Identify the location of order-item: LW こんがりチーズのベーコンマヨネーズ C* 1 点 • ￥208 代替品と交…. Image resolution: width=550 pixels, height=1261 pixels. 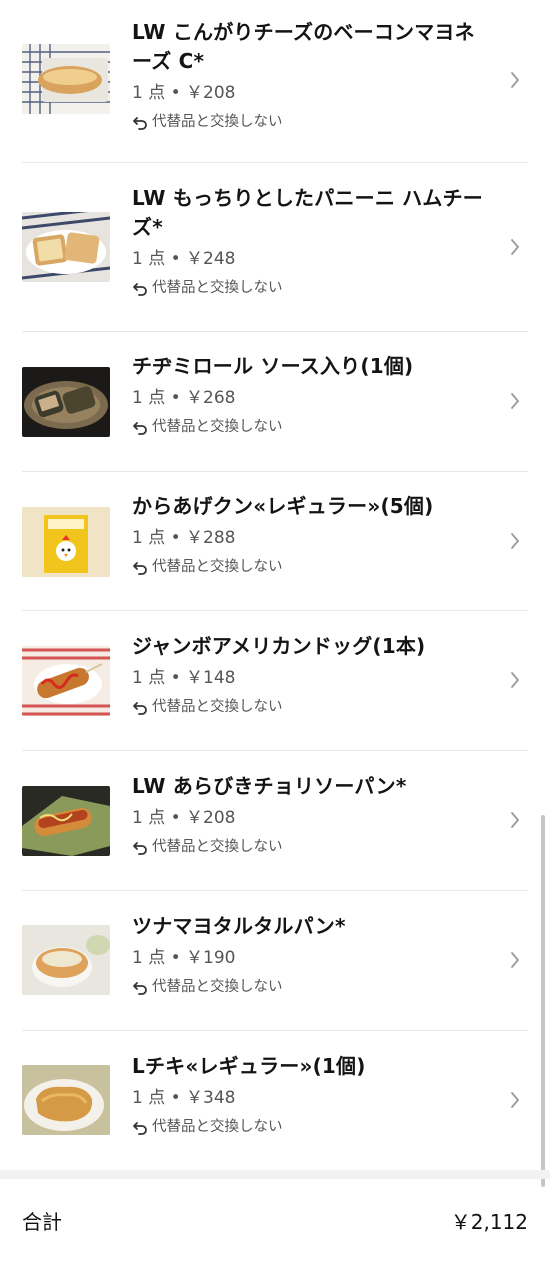
(275, 89).